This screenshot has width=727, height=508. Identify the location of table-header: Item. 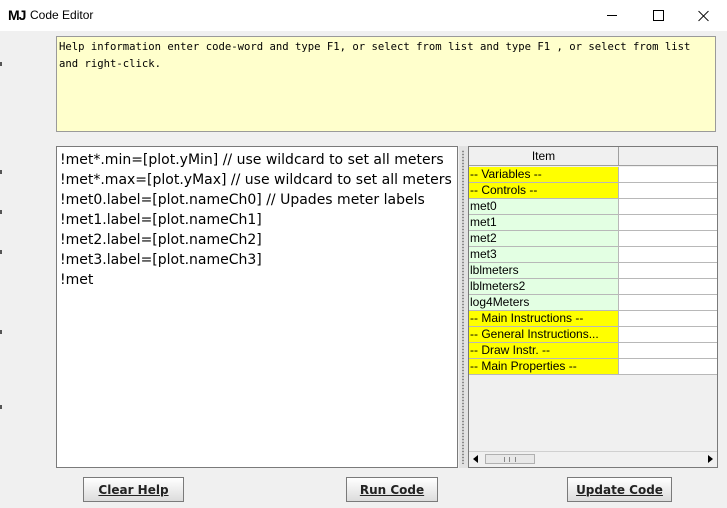
(593, 157).